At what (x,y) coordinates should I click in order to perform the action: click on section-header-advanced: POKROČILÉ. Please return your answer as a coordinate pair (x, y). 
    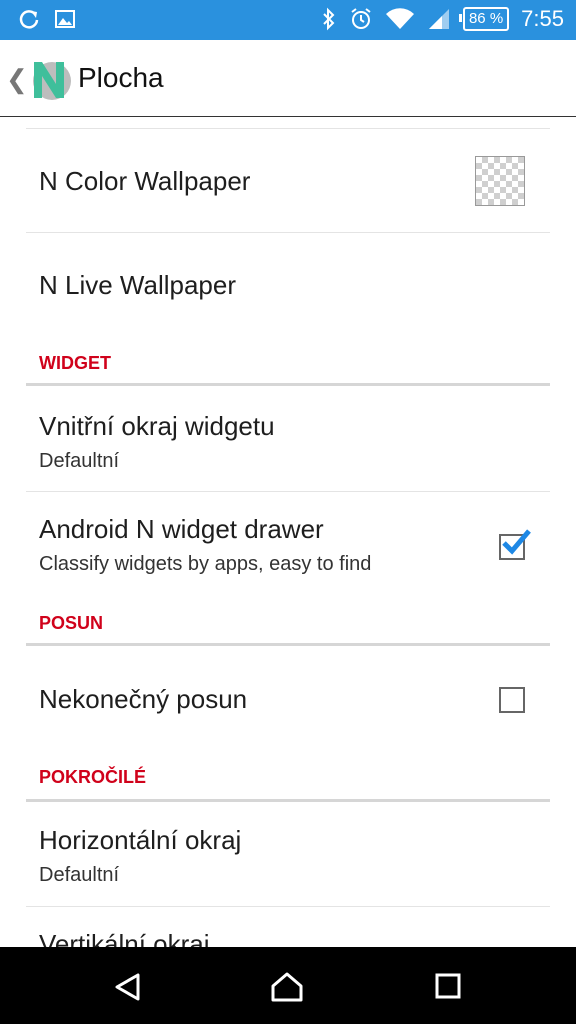
    Looking at the image, I should click on (93, 777).